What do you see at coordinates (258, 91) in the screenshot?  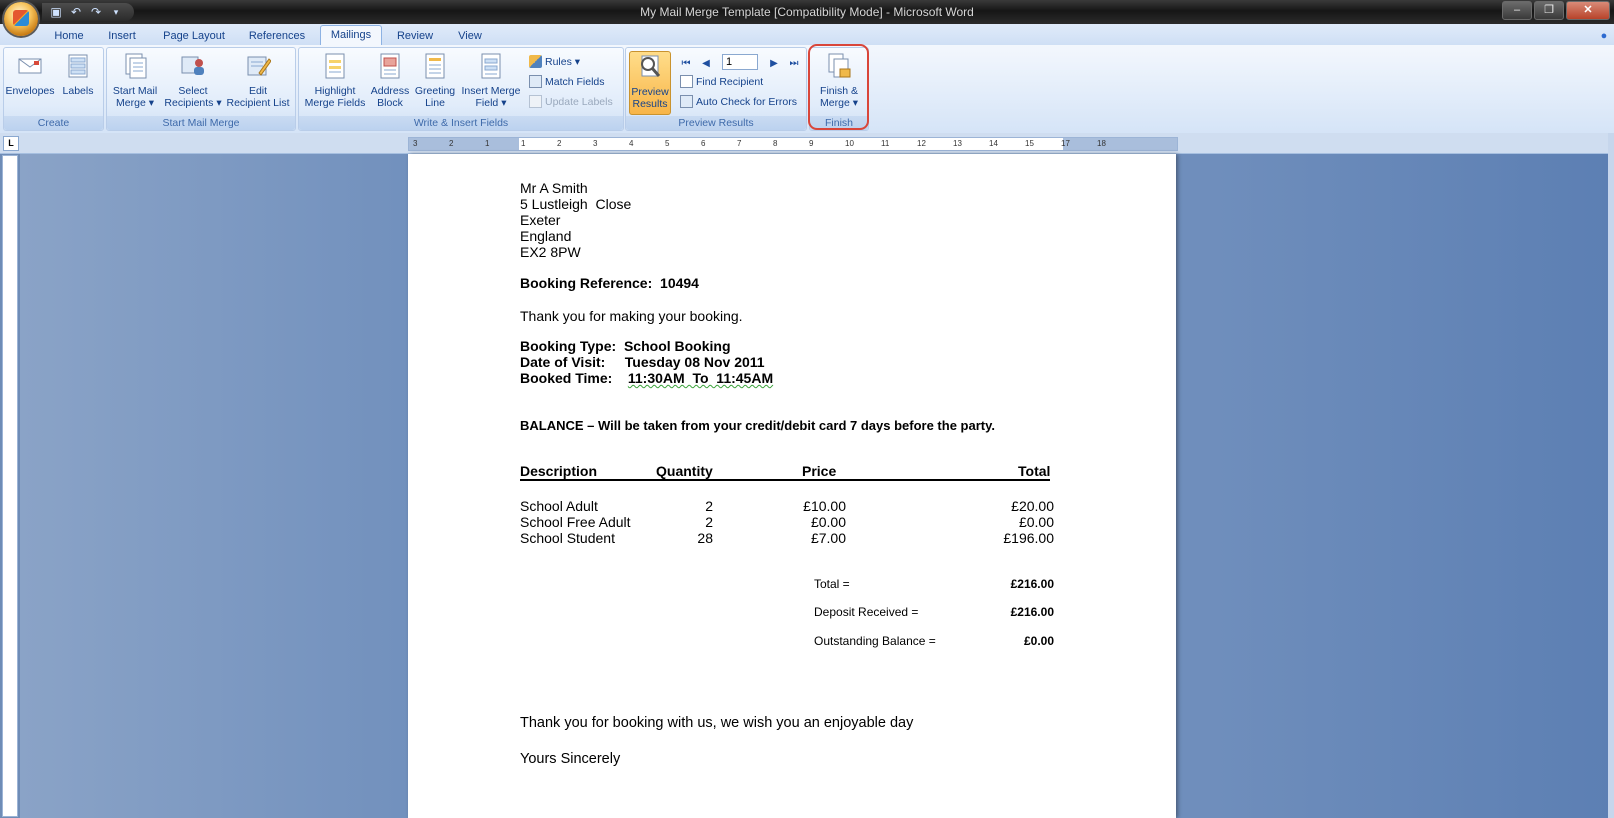 I see `edit-recipient-list-label-1: Edit` at bounding box center [258, 91].